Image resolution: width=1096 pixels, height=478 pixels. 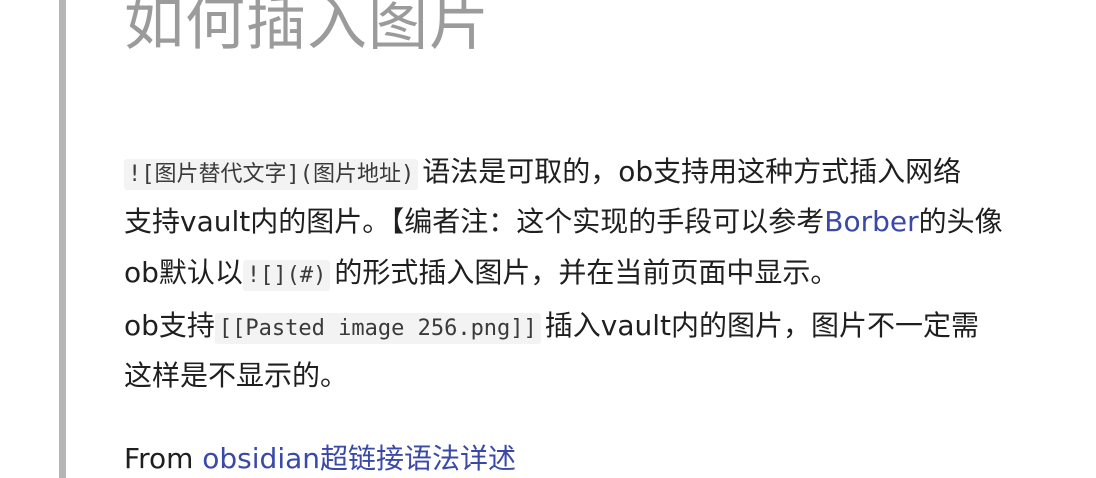 What do you see at coordinates (377, 328) in the screenshot?
I see `inline-code-wikilink-image: [[Pasted image 256.png]]` at bounding box center [377, 328].